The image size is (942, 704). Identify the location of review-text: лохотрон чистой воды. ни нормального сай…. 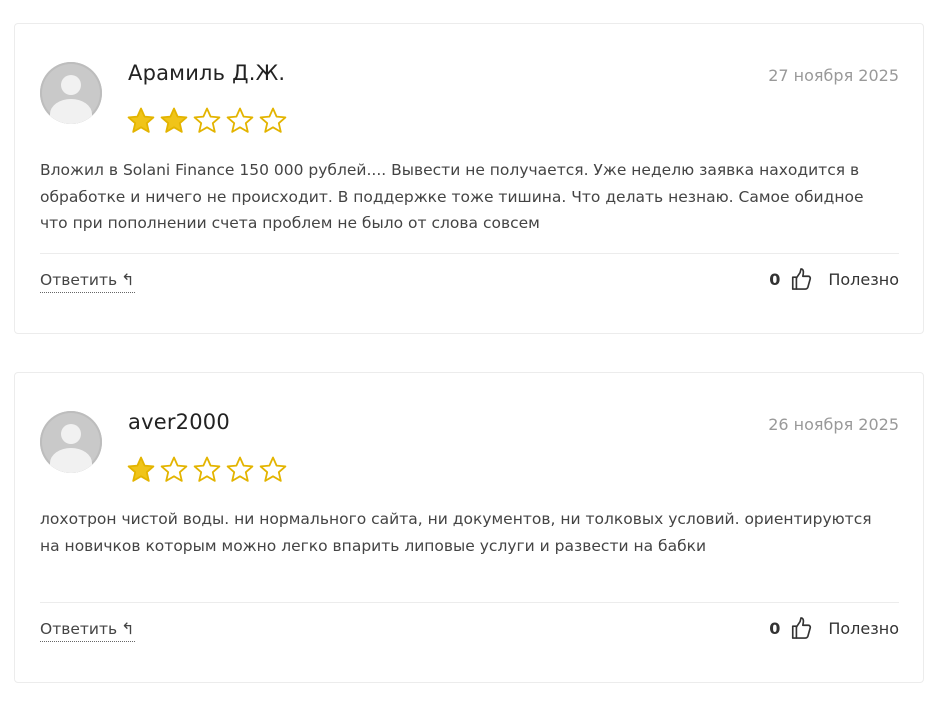
(456, 532).